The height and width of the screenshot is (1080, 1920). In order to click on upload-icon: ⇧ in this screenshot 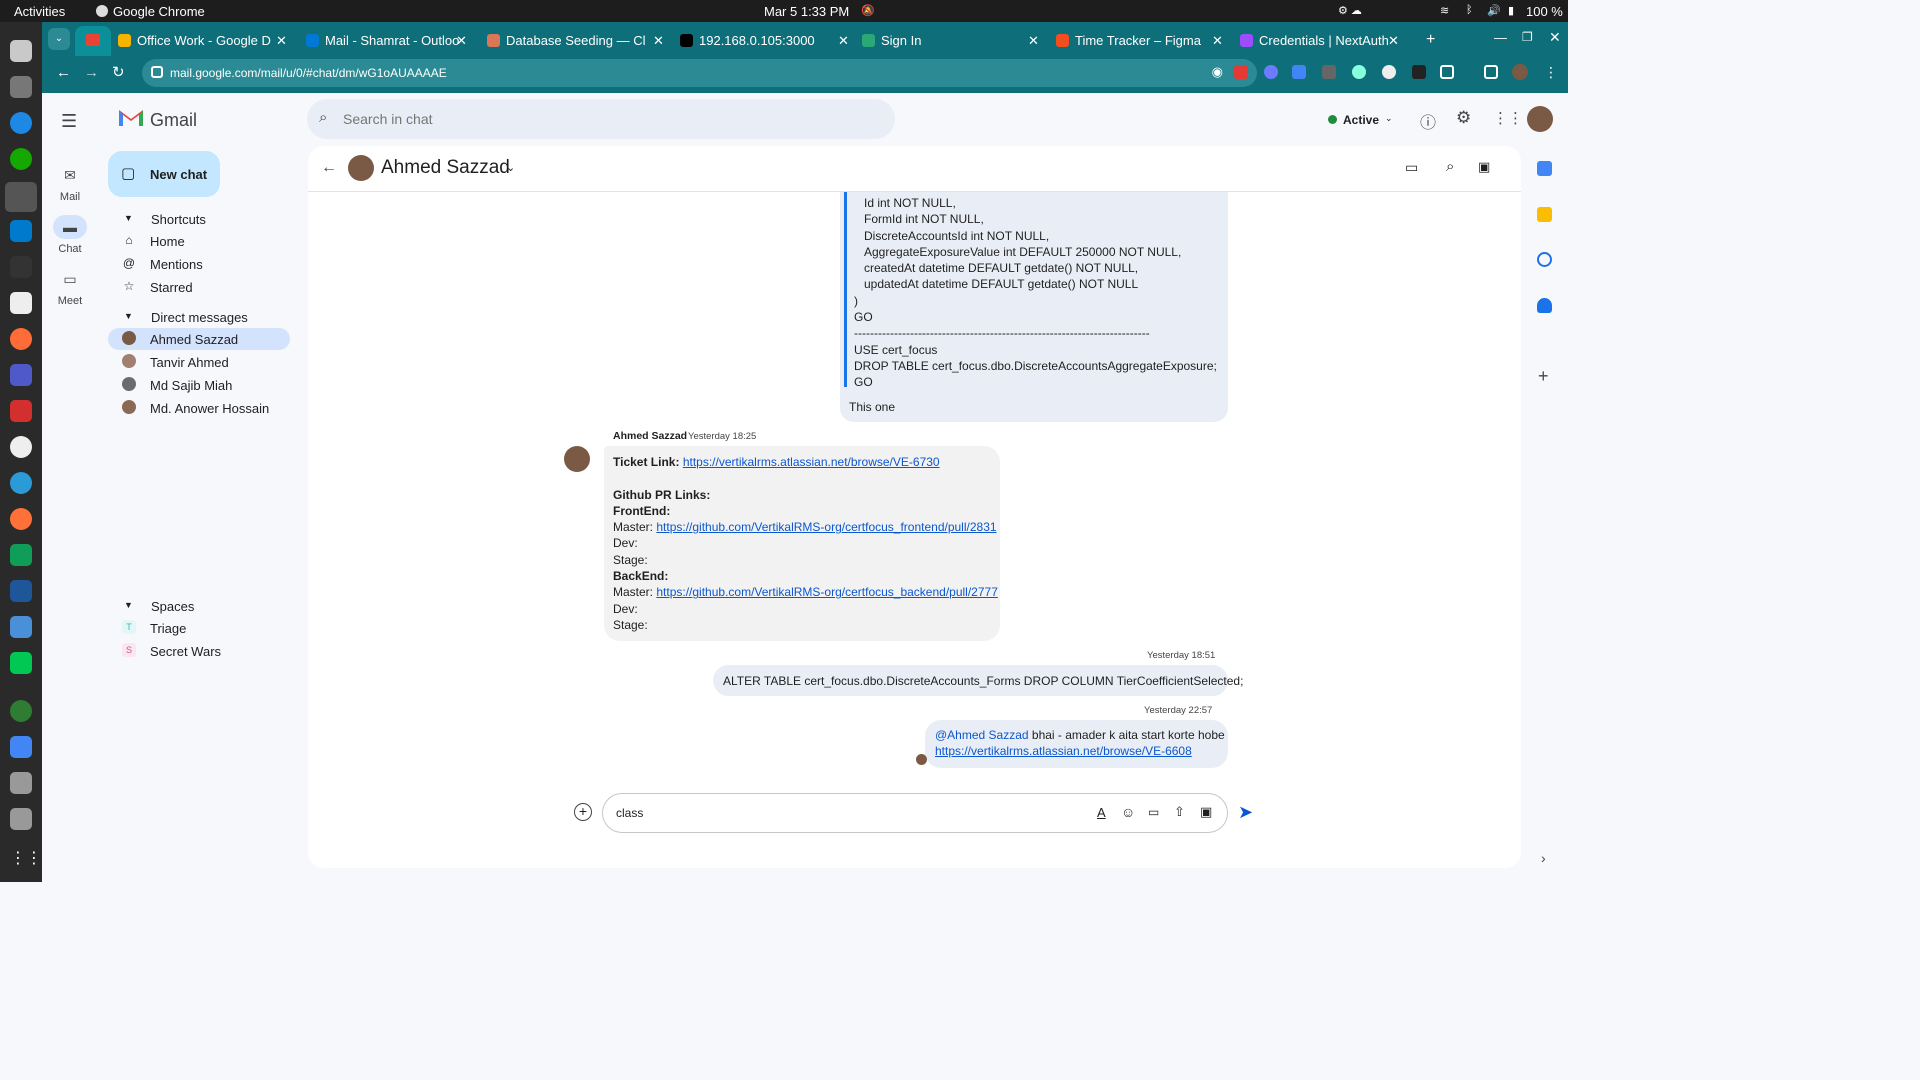, I will do `click(1179, 812)`.